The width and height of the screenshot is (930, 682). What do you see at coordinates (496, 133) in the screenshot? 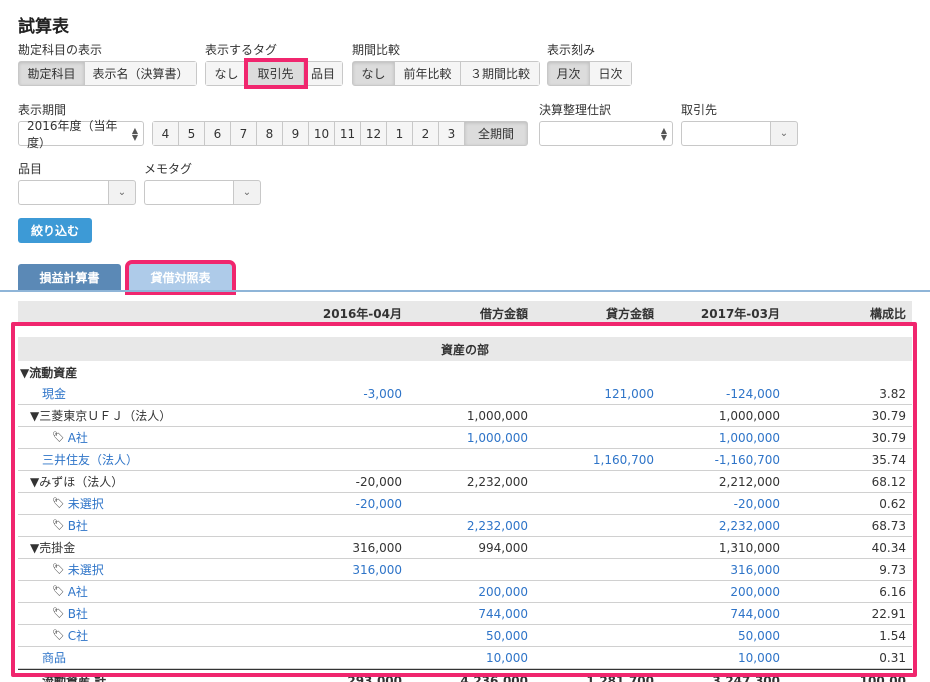
I see `all-period-button: 全期間` at bounding box center [496, 133].